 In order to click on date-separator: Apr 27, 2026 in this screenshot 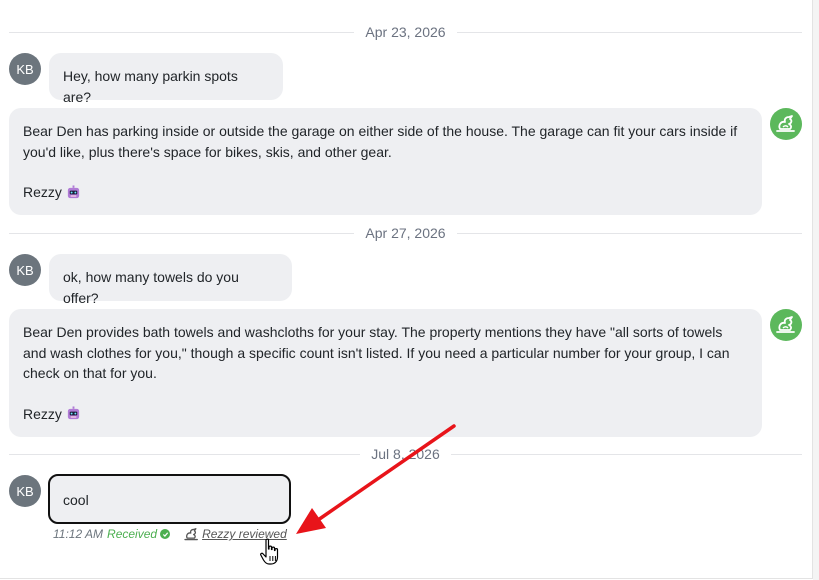, I will do `click(405, 233)`.